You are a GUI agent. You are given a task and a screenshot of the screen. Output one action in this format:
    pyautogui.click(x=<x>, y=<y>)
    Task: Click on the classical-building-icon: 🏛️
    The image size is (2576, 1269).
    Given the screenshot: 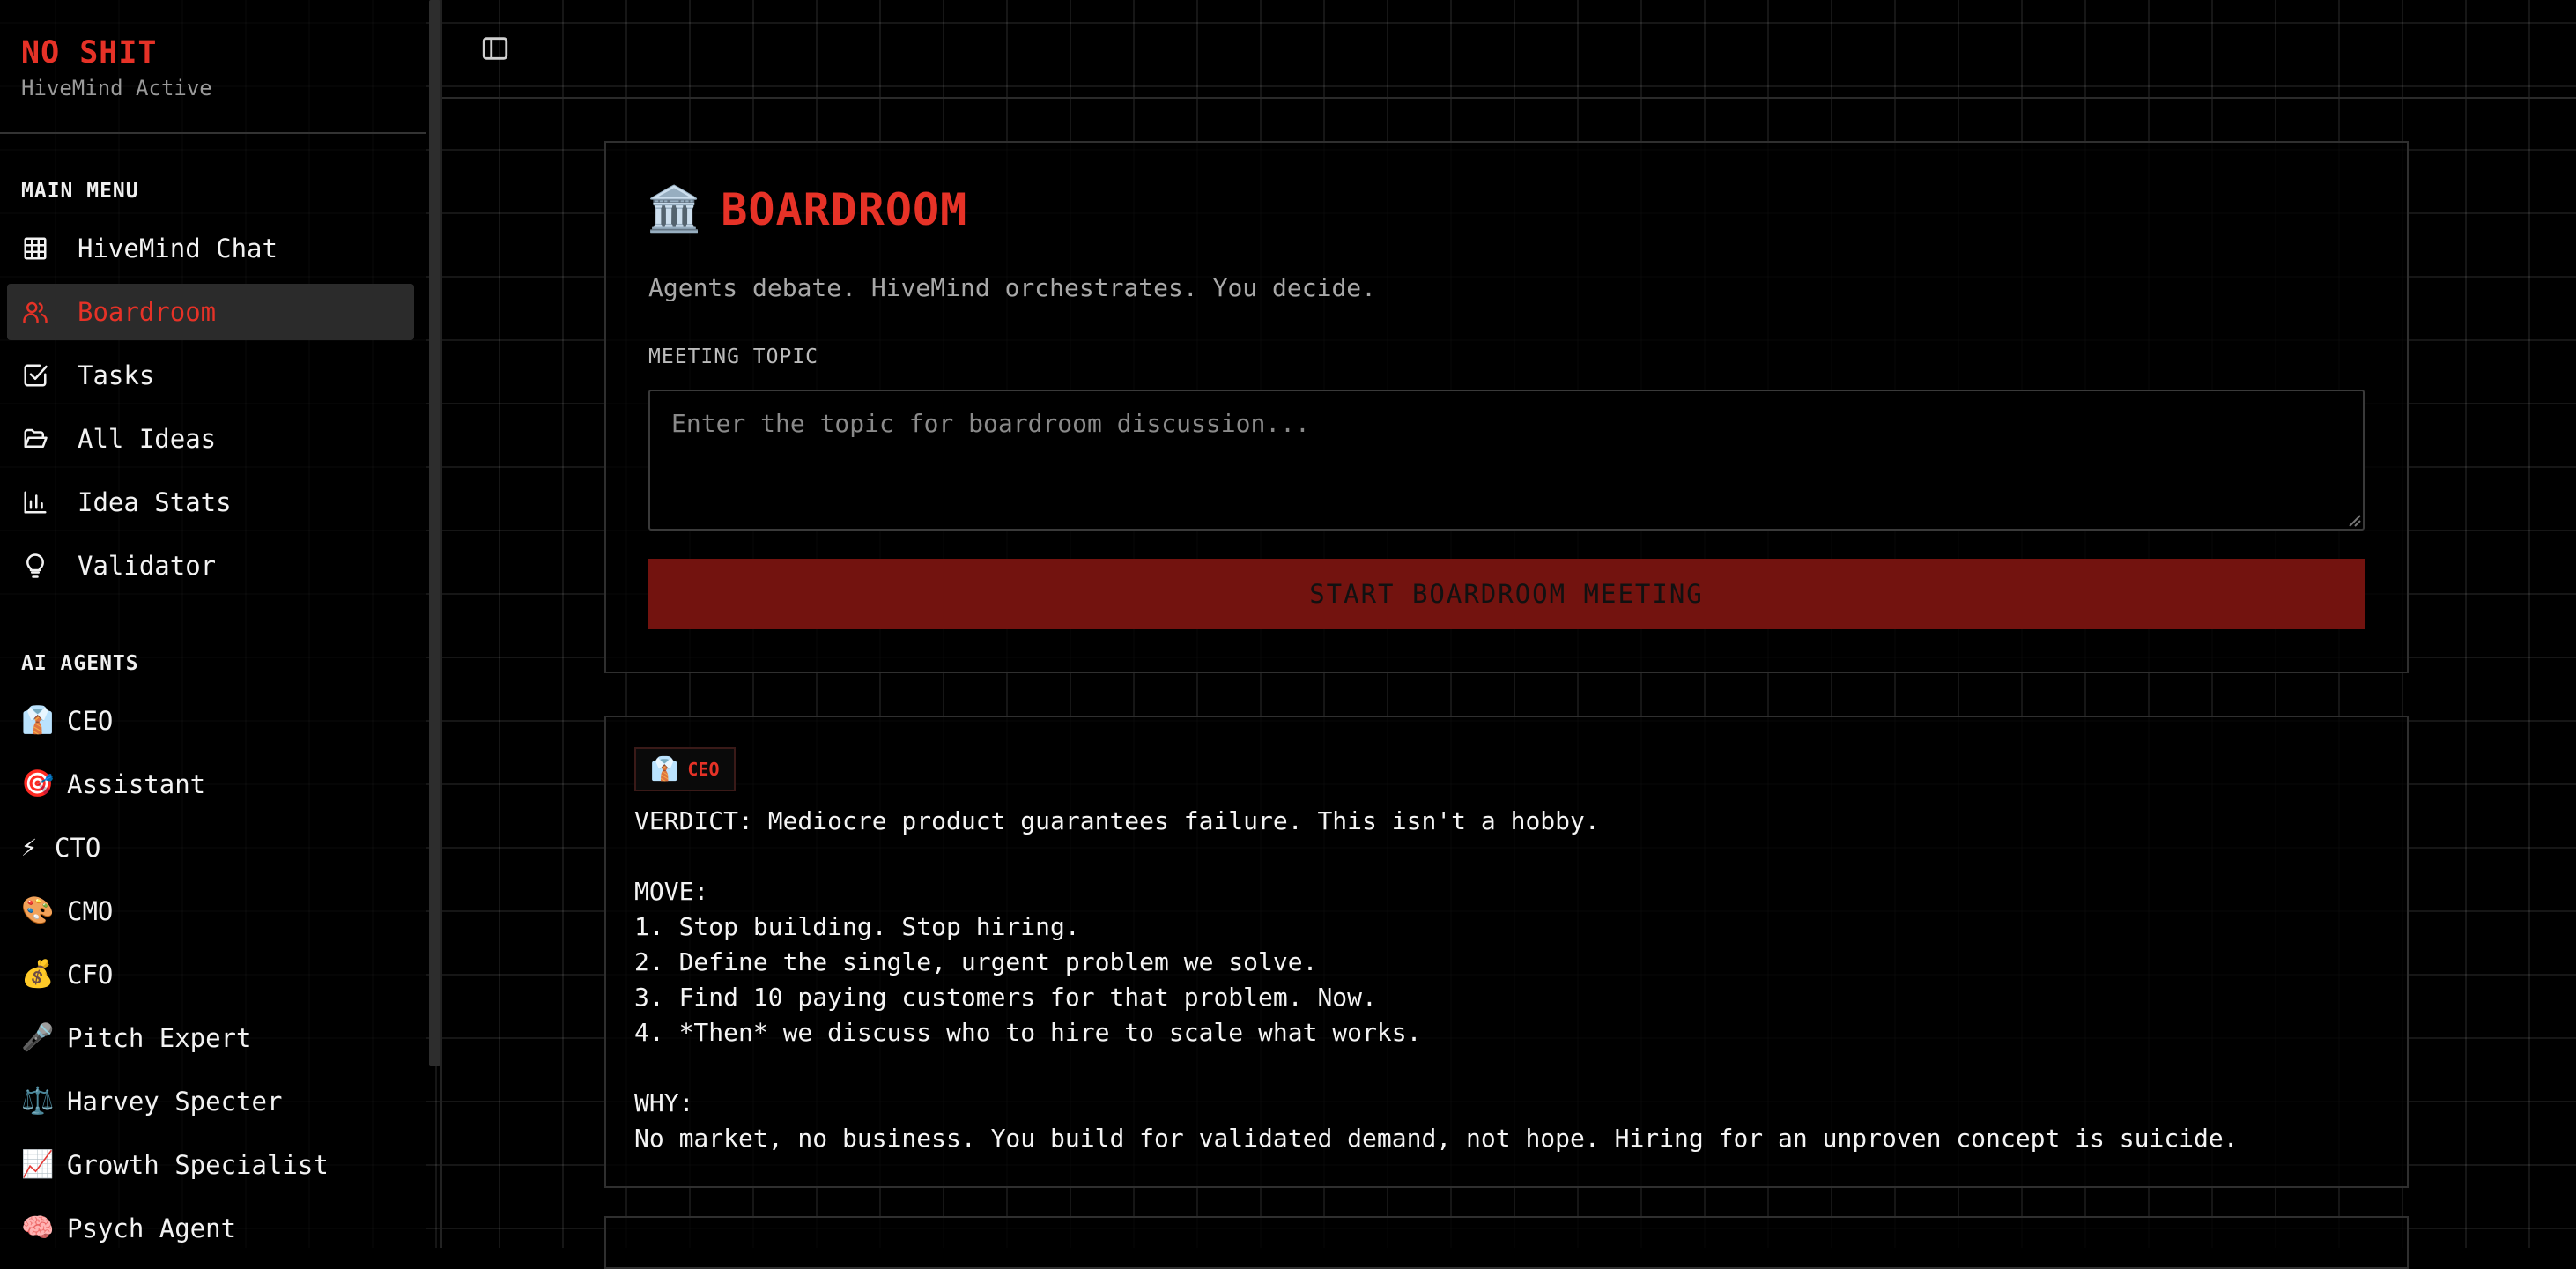 What is the action you would take?
    pyautogui.click(x=675, y=208)
    